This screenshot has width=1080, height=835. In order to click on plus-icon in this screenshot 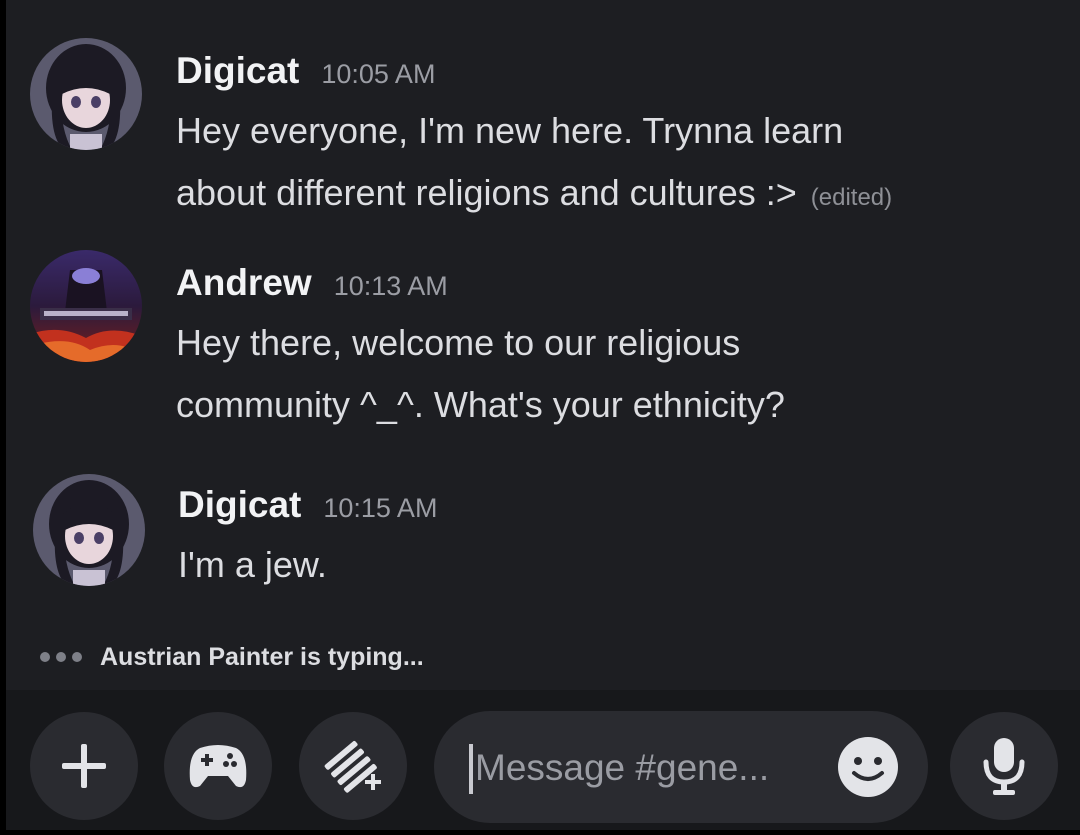, I will do `click(84, 766)`.